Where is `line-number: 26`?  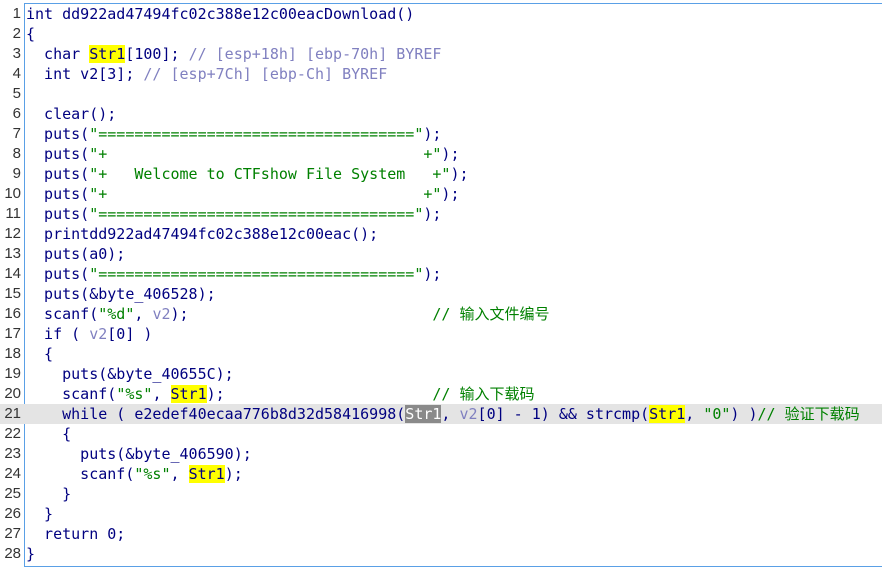 line-number: 26 is located at coordinates (12, 513).